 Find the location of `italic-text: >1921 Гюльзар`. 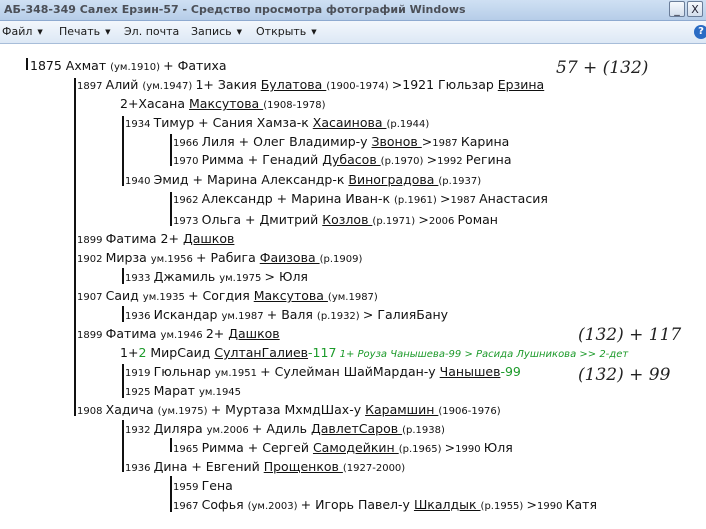

italic-text: >1921 Гюльзар is located at coordinates (444, 84).